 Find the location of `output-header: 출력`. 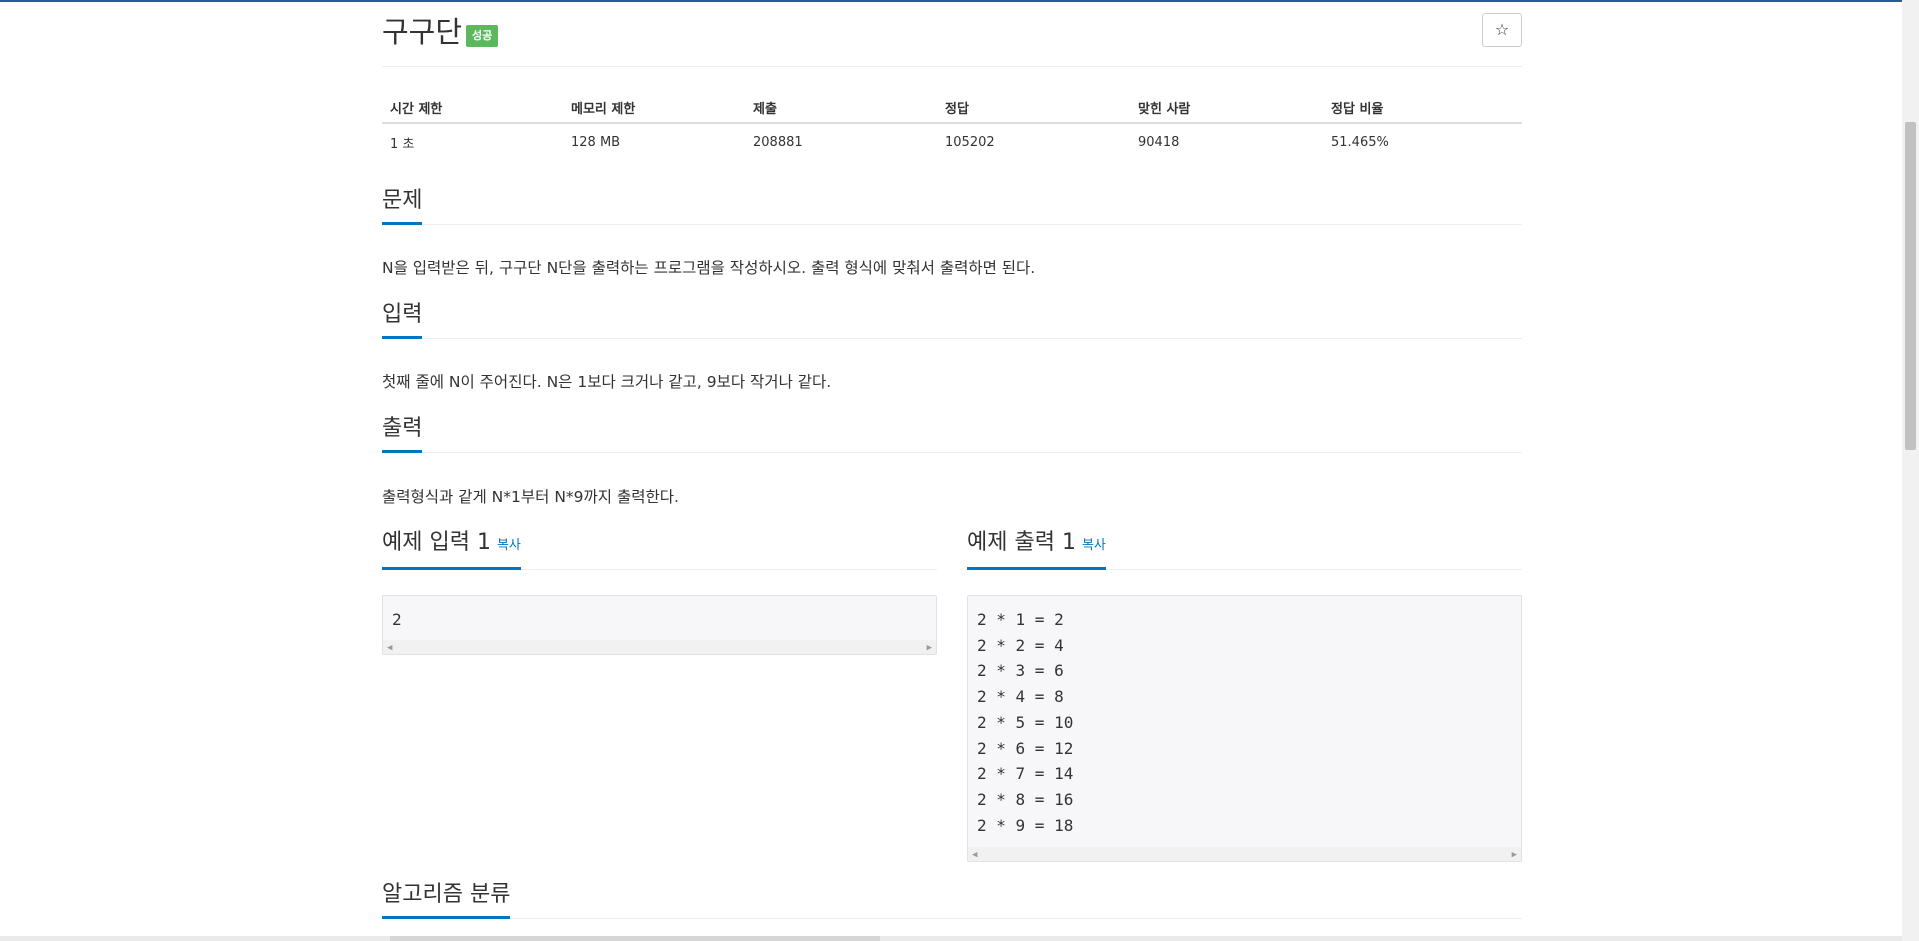

output-header: 출력 is located at coordinates (952, 433).